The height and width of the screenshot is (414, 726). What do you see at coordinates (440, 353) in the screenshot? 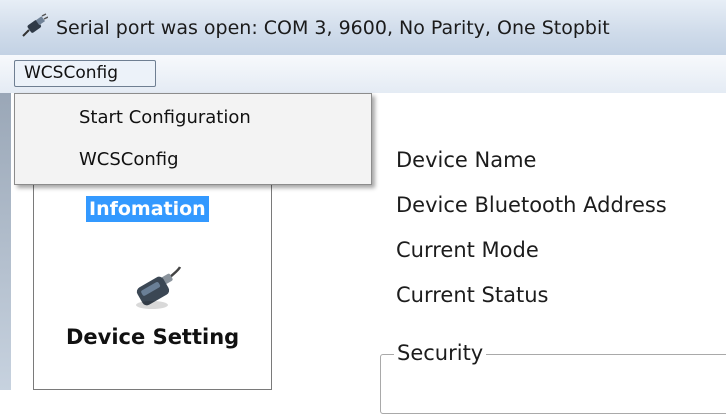
I see `security-groupbox-label: Security` at bounding box center [440, 353].